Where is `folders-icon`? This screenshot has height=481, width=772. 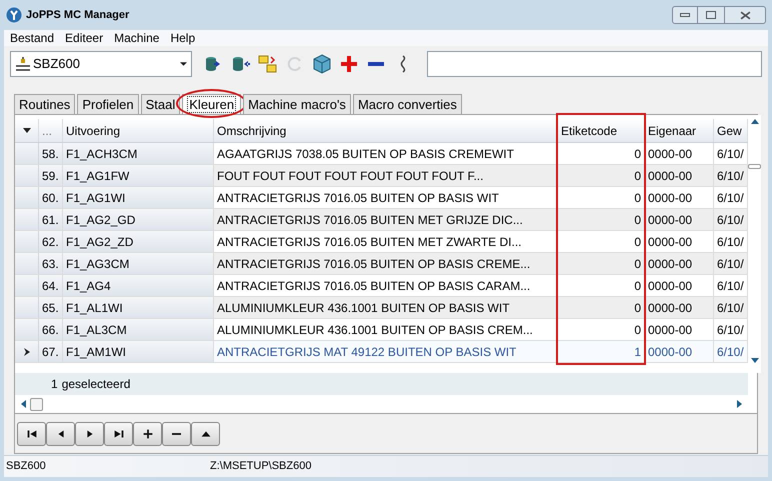 folders-icon is located at coordinates (268, 64).